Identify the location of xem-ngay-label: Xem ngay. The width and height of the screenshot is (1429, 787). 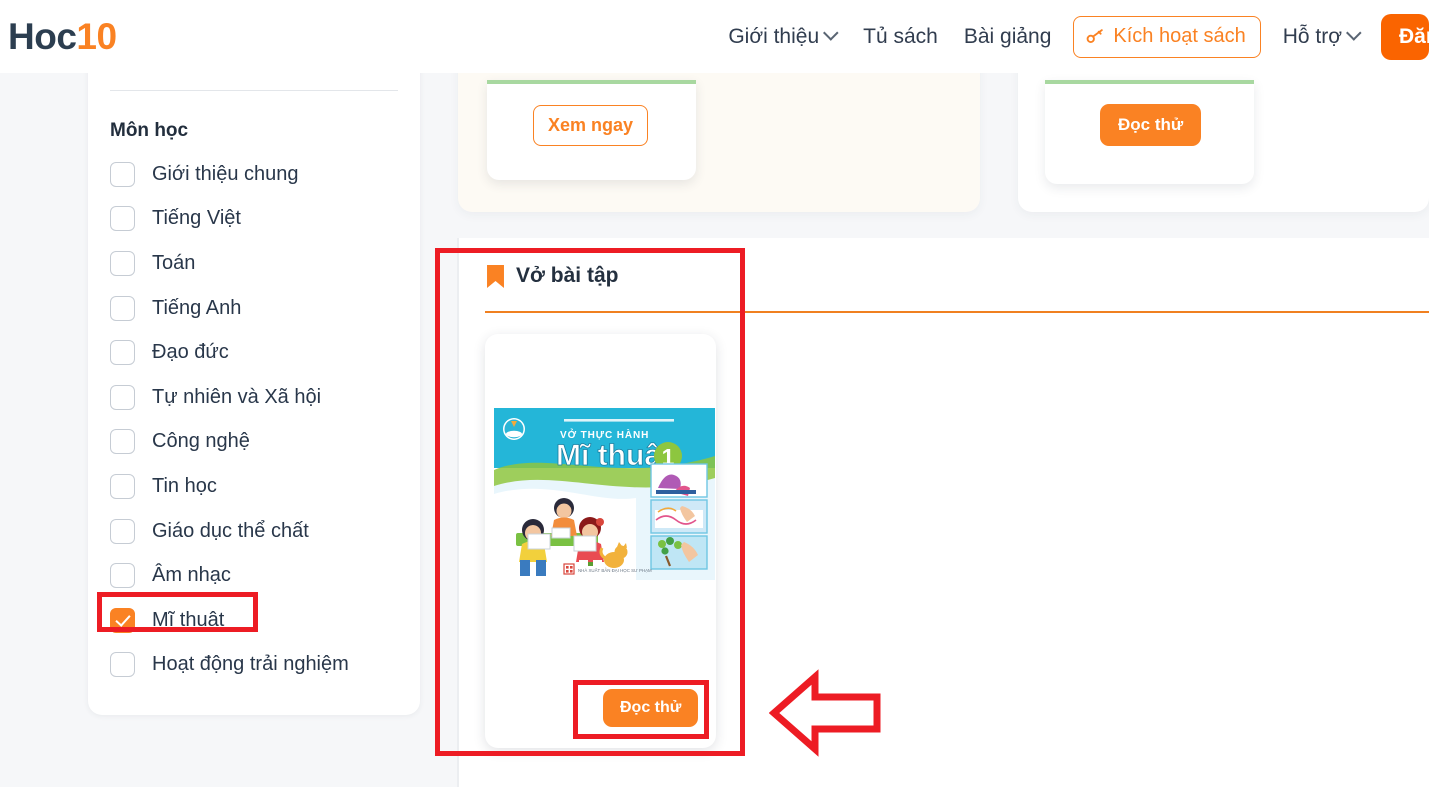
(591, 125).